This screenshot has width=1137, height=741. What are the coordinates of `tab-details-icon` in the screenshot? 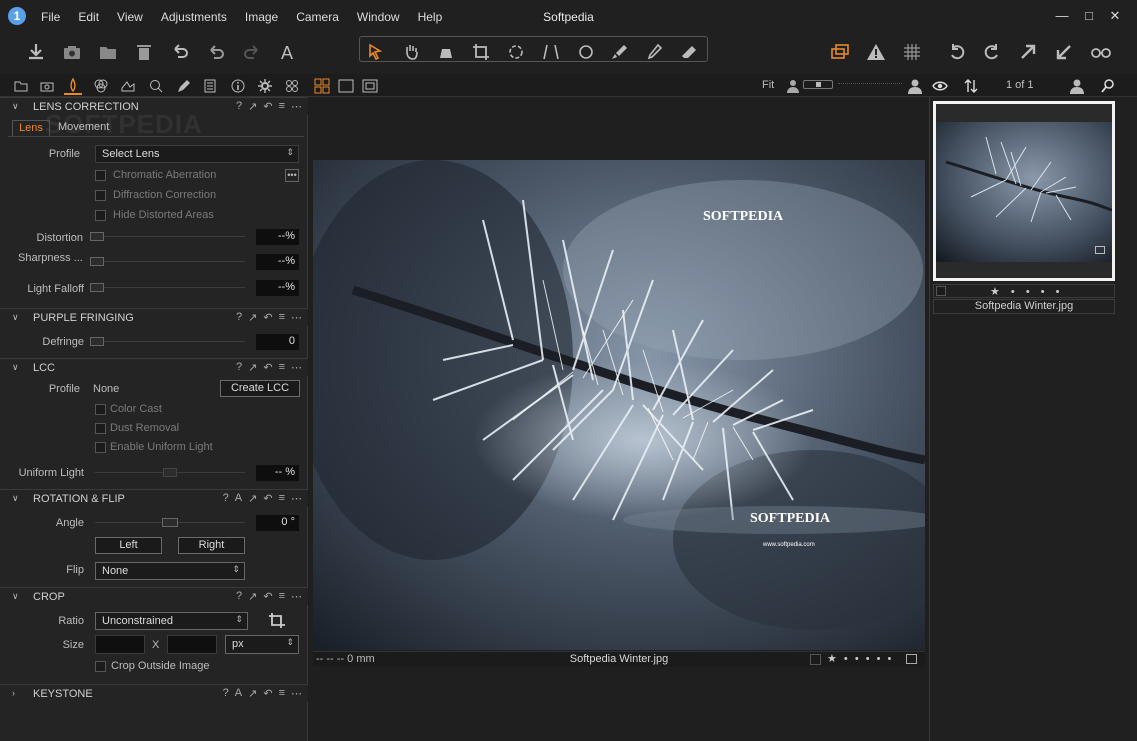 It's located at (156, 86).